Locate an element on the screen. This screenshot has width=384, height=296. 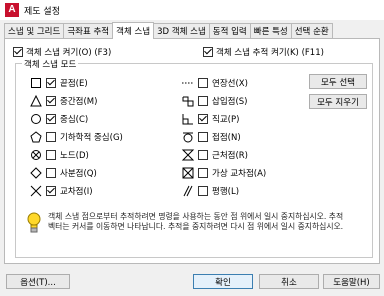
snap-quadrant-row: 사분점(Q) is located at coordinates (63, 173).